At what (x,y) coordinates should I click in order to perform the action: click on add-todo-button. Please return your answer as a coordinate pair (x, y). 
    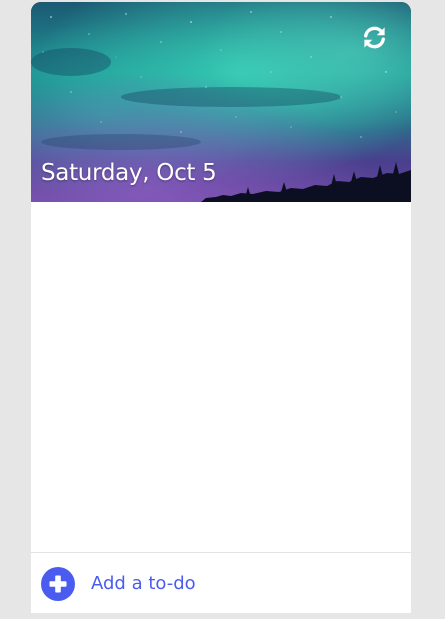
    Looking at the image, I should click on (58, 583).